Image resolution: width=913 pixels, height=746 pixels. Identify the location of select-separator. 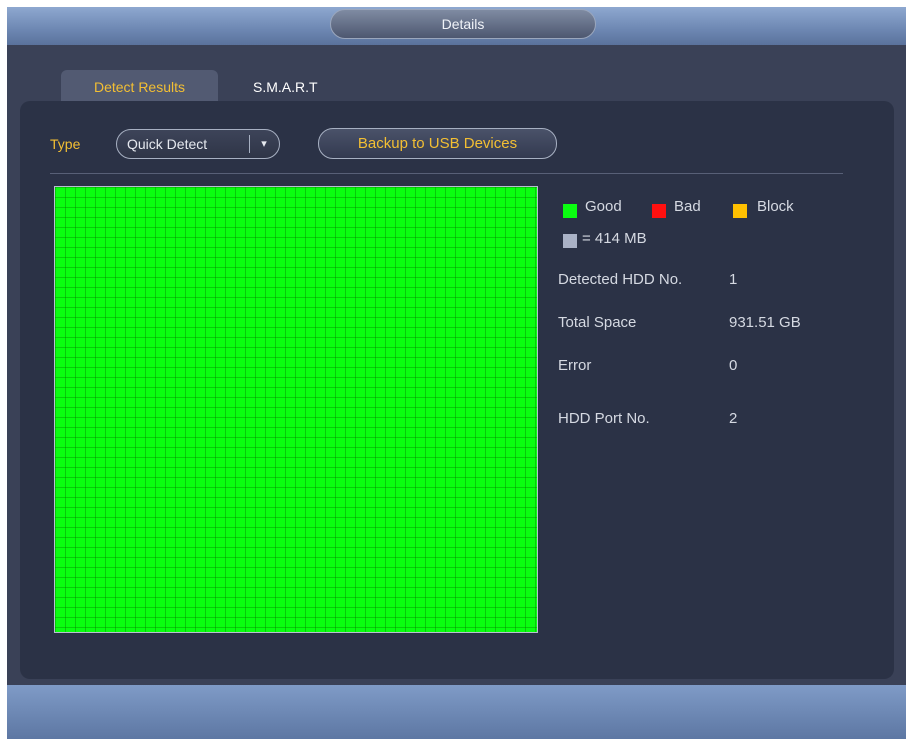
(249, 144).